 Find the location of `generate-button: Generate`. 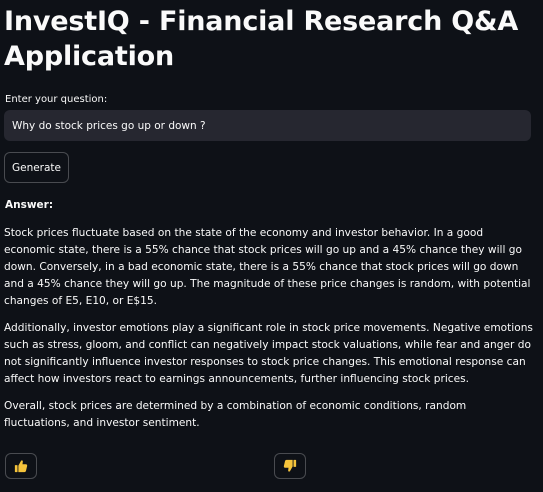

generate-button: Generate is located at coordinates (36, 167).